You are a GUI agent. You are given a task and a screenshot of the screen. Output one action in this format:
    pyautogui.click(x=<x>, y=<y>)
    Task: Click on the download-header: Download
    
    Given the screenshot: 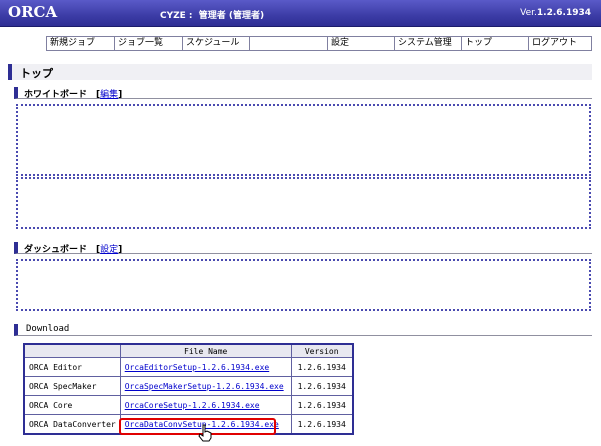 What is the action you would take?
    pyautogui.click(x=303, y=330)
    